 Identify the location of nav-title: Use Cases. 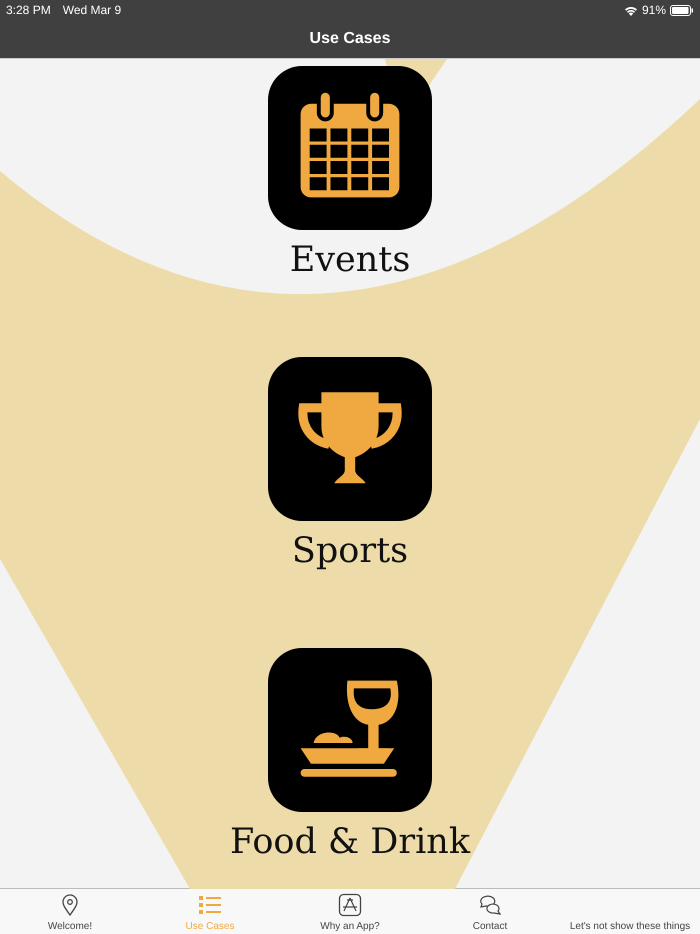
(350, 39).